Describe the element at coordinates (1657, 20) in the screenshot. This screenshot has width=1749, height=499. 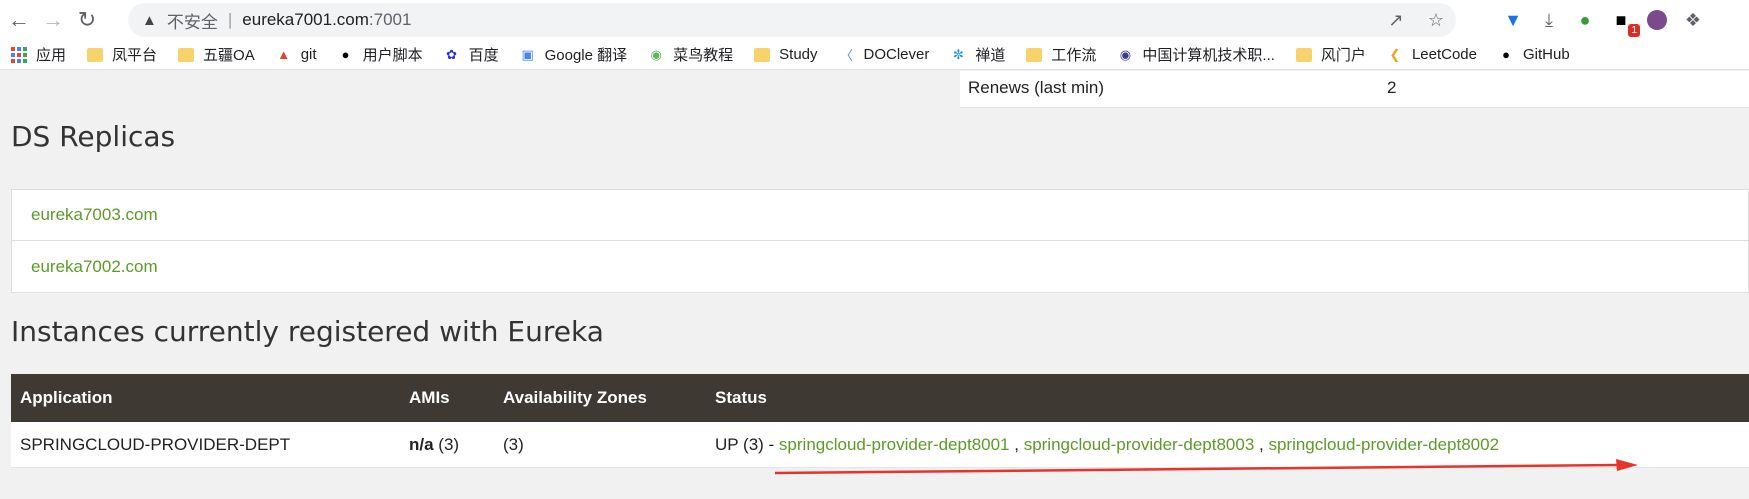
I see `profile-avatar-icon` at that location.